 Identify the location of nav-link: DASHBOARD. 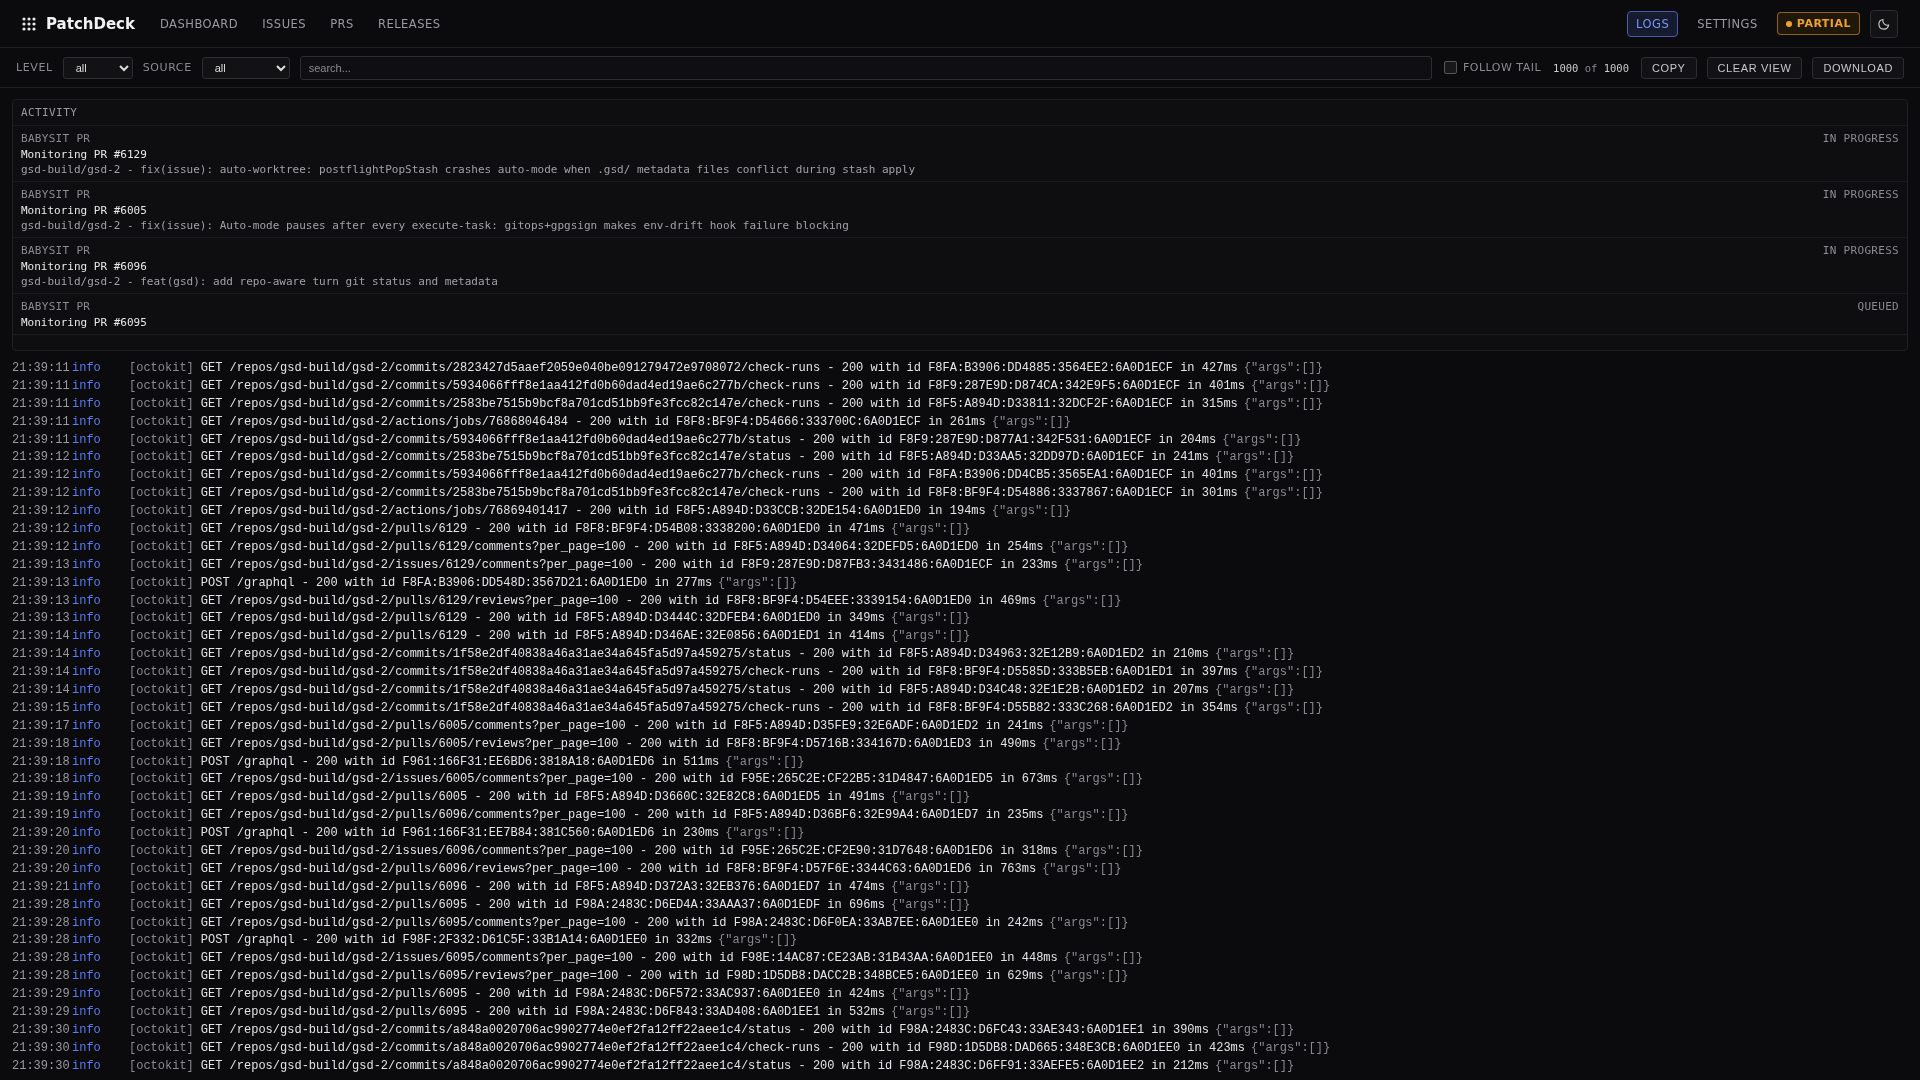
(199, 23).